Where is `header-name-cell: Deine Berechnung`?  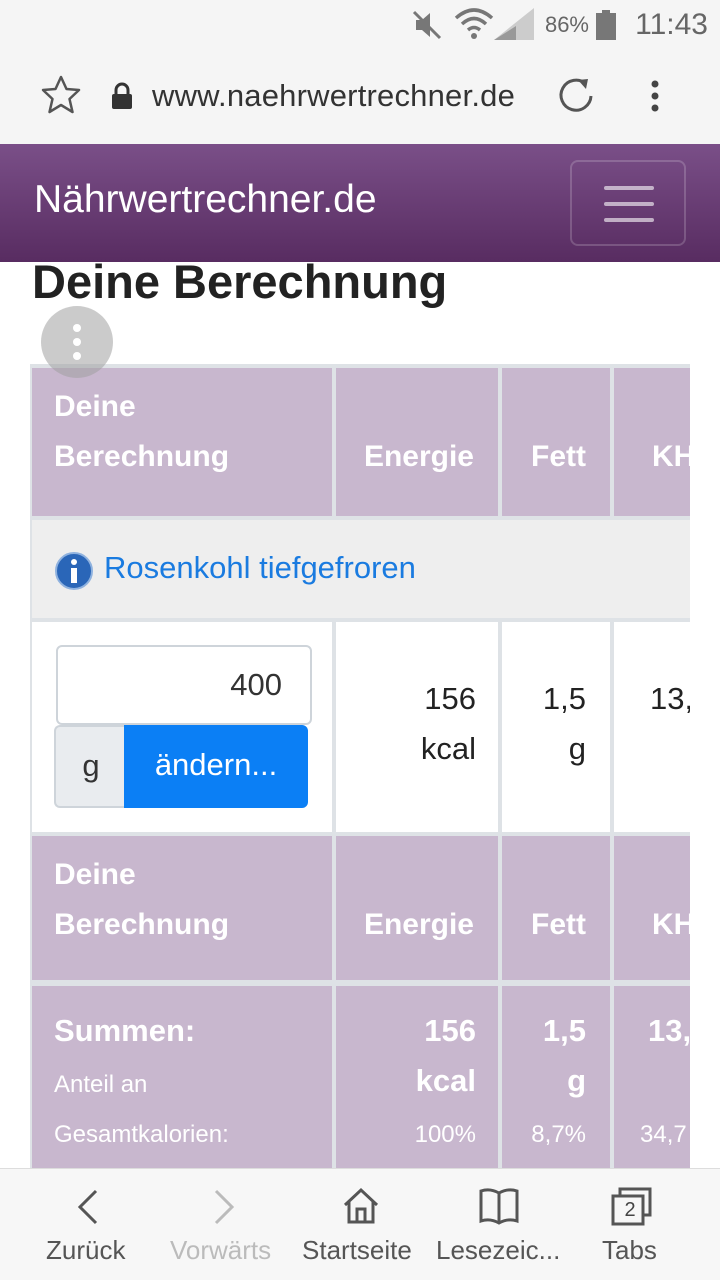 header-name-cell: Deine Berechnung is located at coordinates (182, 442).